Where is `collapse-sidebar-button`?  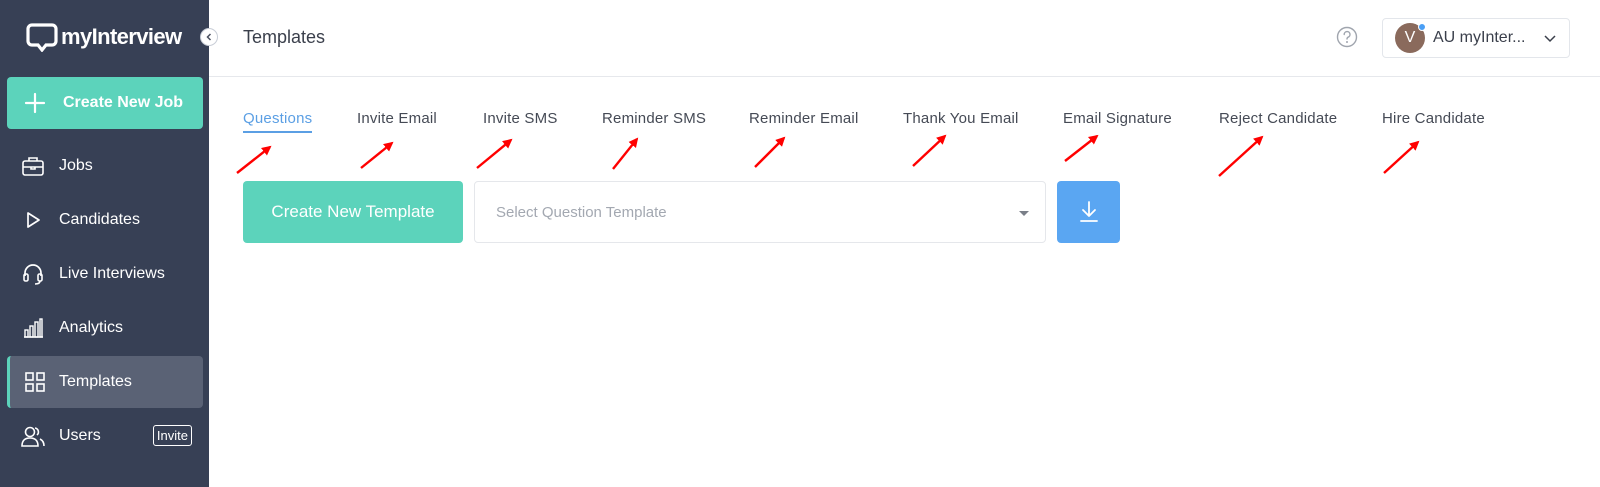 collapse-sidebar-button is located at coordinates (209, 37).